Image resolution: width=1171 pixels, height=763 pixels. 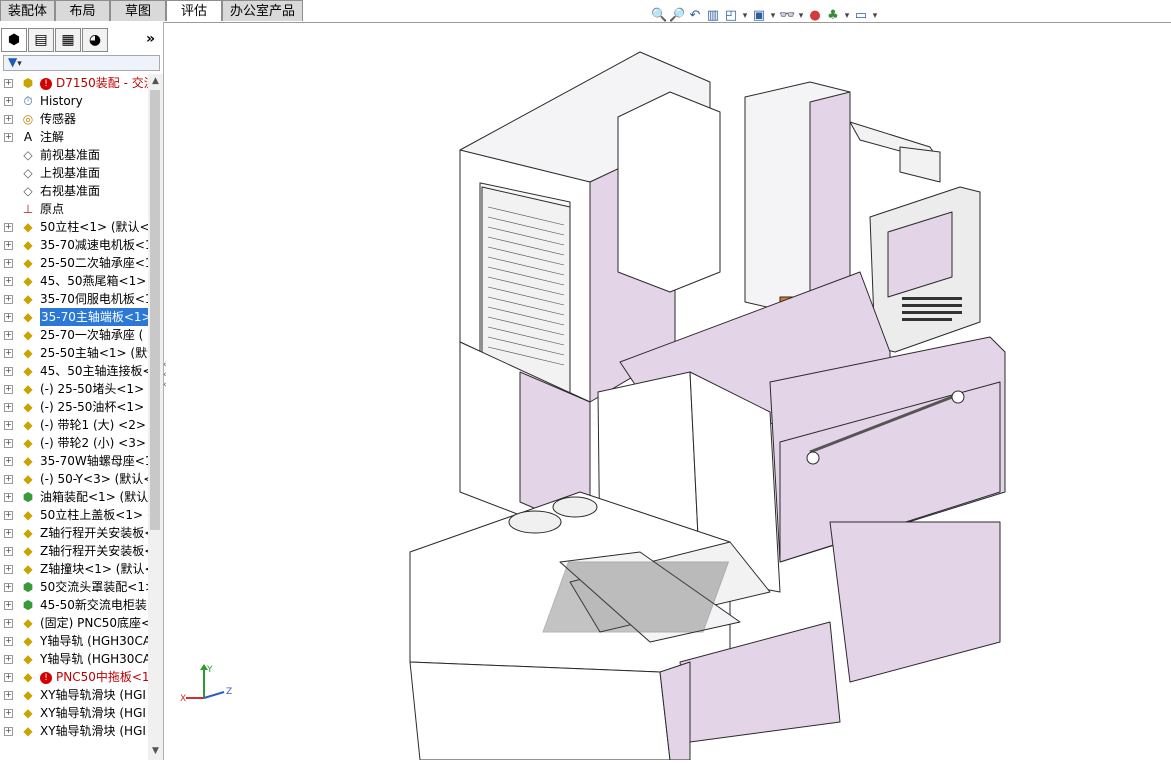 What do you see at coordinates (95, 40) in the screenshot?
I see `display-manager-icon: ◕` at bounding box center [95, 40].